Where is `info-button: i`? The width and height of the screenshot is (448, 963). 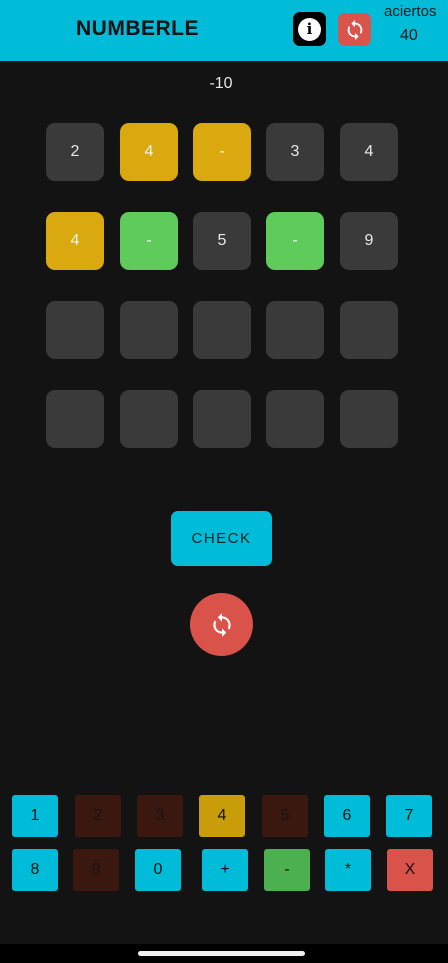 info-button: i is located at coordinates (309, 29).